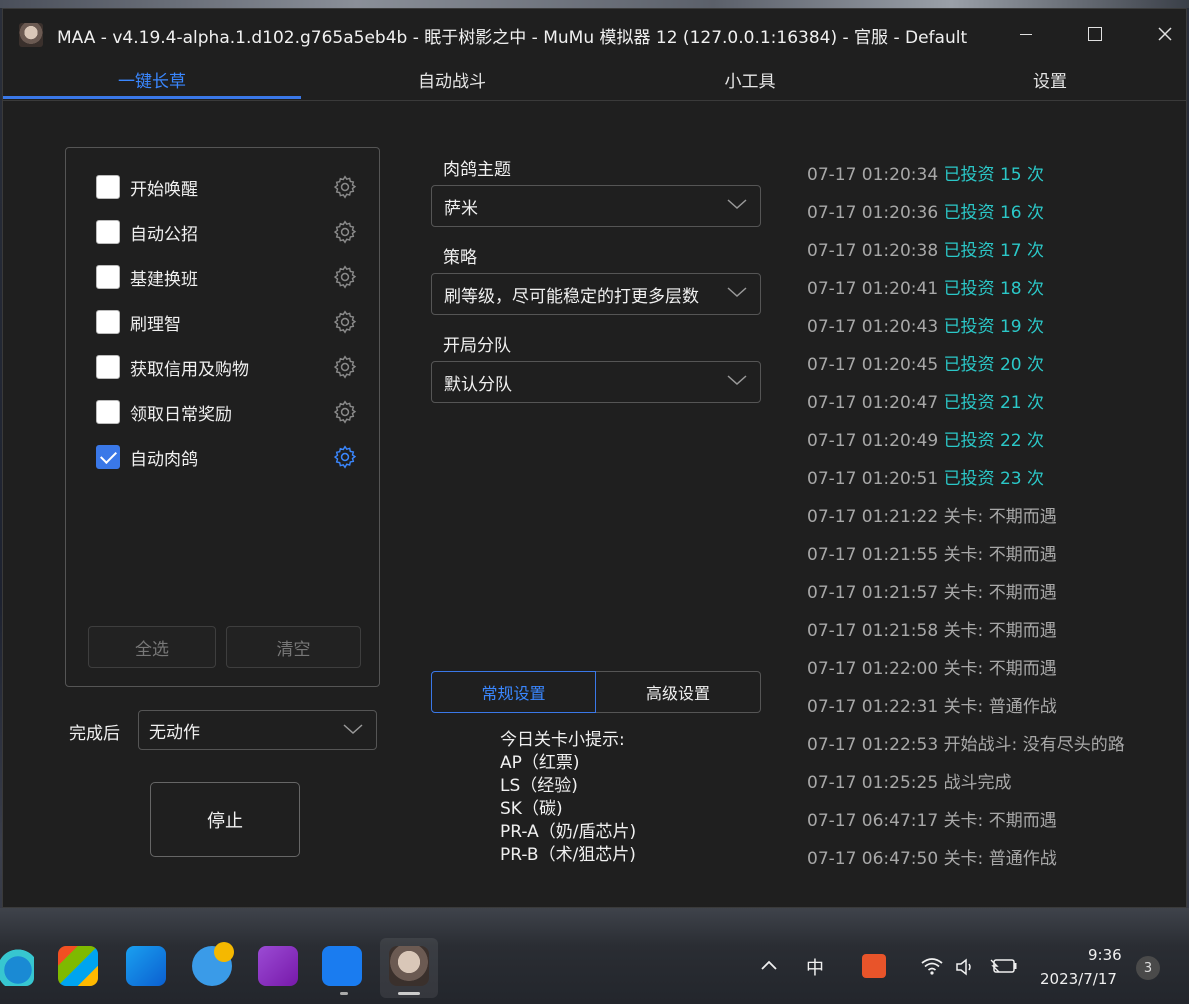  What do you see at coordinates (293, 647) in the screenshot?
I see `clear-button: 清空` at bounding box center [293, 647].